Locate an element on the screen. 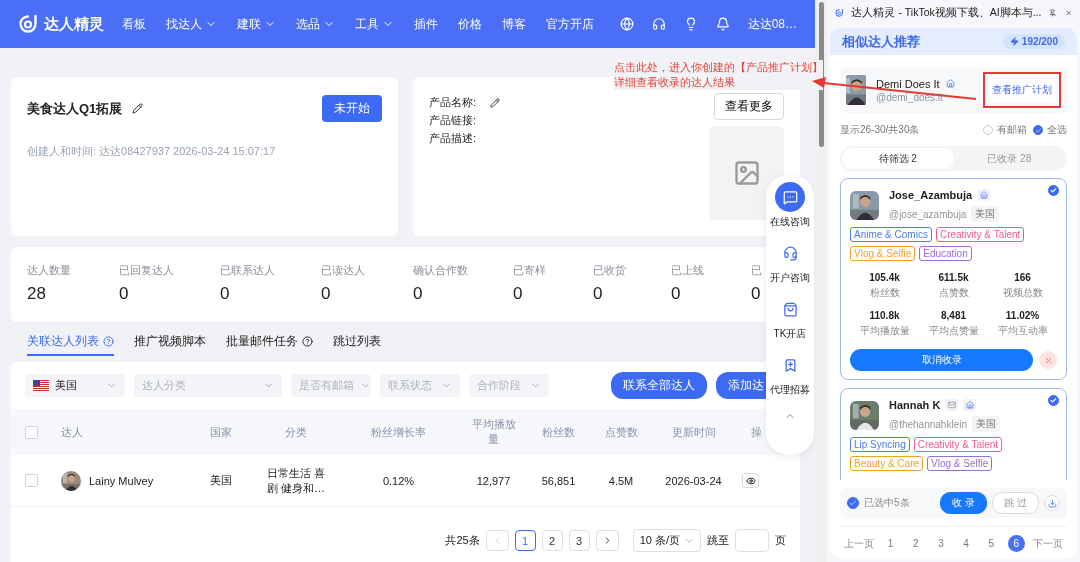 The height and width of the screenshot is (562, 1080). category-tag: Lip Syncing is located at coordinates (880, 444).